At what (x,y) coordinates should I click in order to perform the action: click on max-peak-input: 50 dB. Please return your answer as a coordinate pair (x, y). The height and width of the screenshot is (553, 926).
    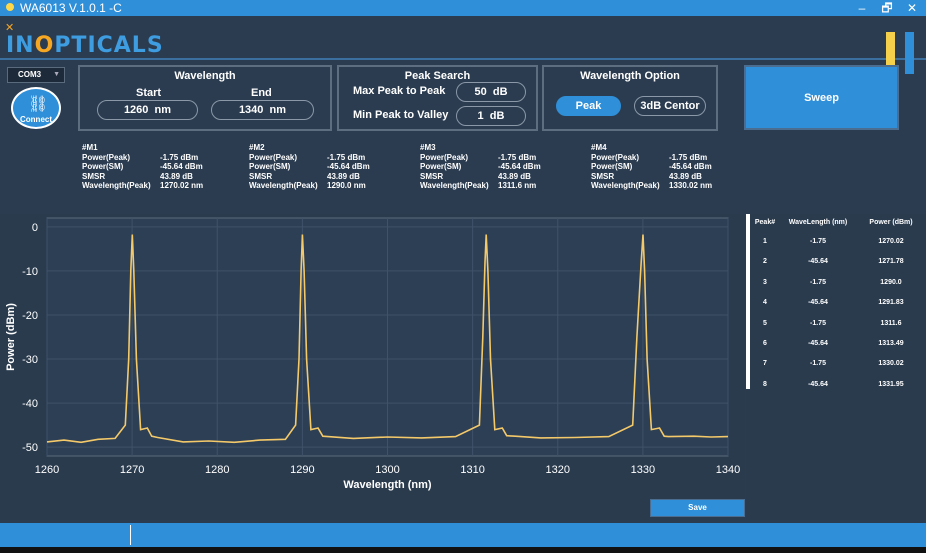
    Looking at the image, I should click on (491, 92).